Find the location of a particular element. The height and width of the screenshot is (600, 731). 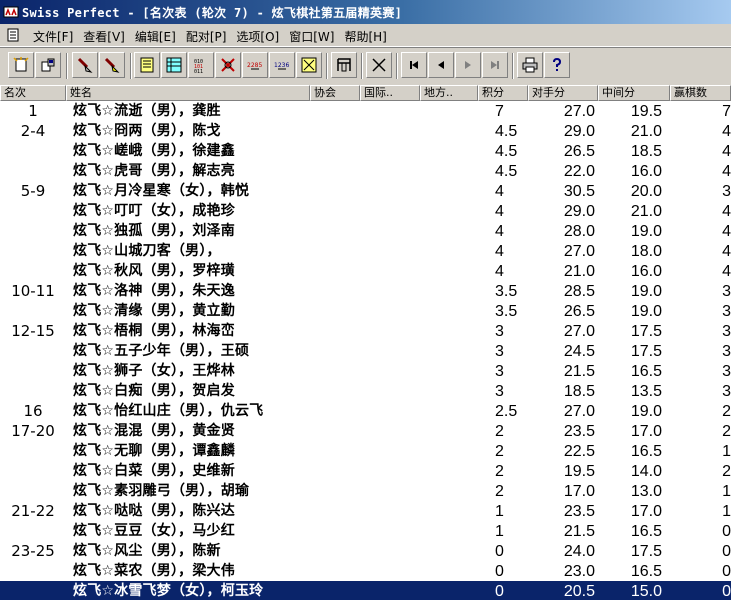

median-cell: 17.0 is located at coordinates (646, 511).